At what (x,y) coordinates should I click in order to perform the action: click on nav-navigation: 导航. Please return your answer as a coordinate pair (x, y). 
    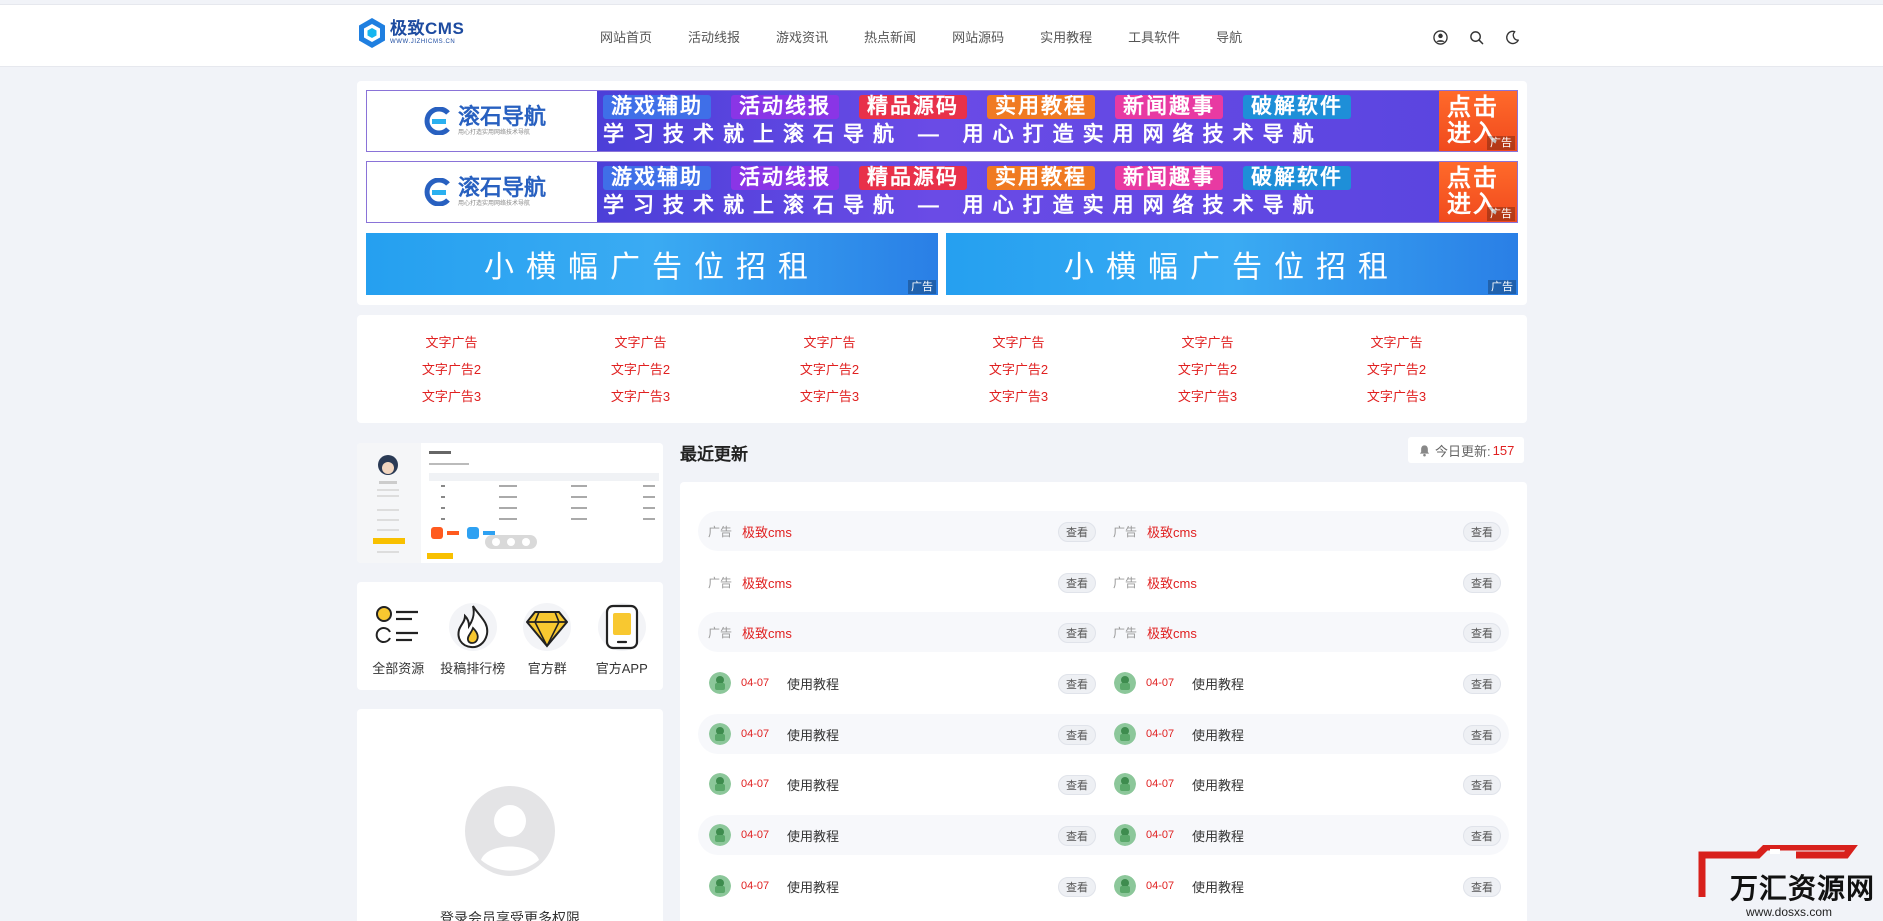
    Looking at the image, I should click on (1229, 36).